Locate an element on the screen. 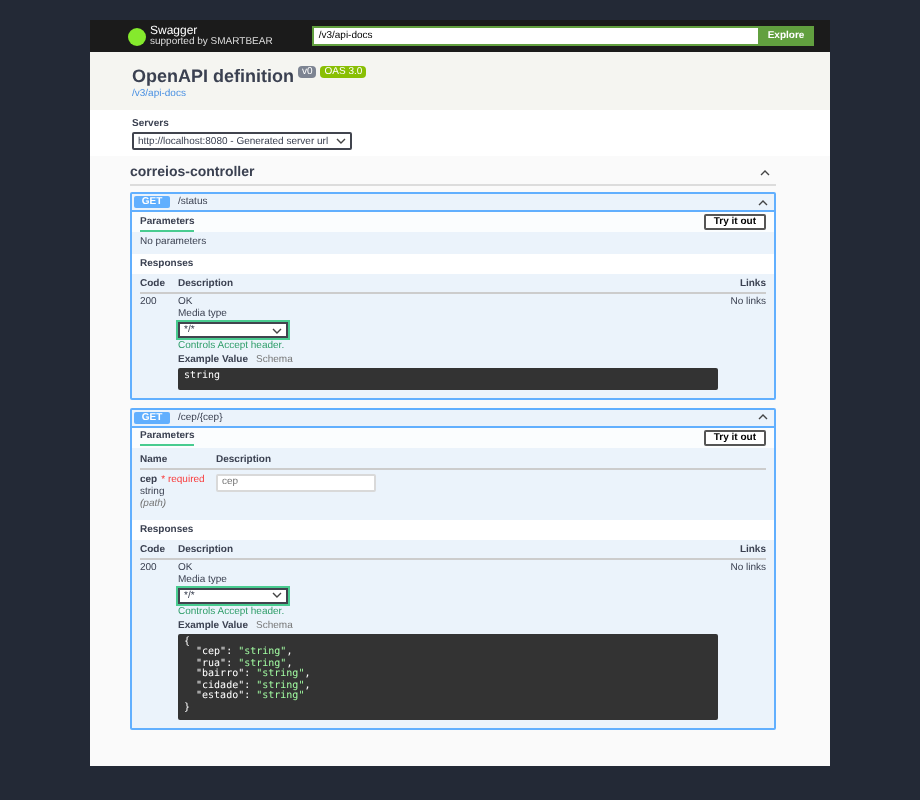  page-title: OpenAPI definition is located at coordinates (213, 76).